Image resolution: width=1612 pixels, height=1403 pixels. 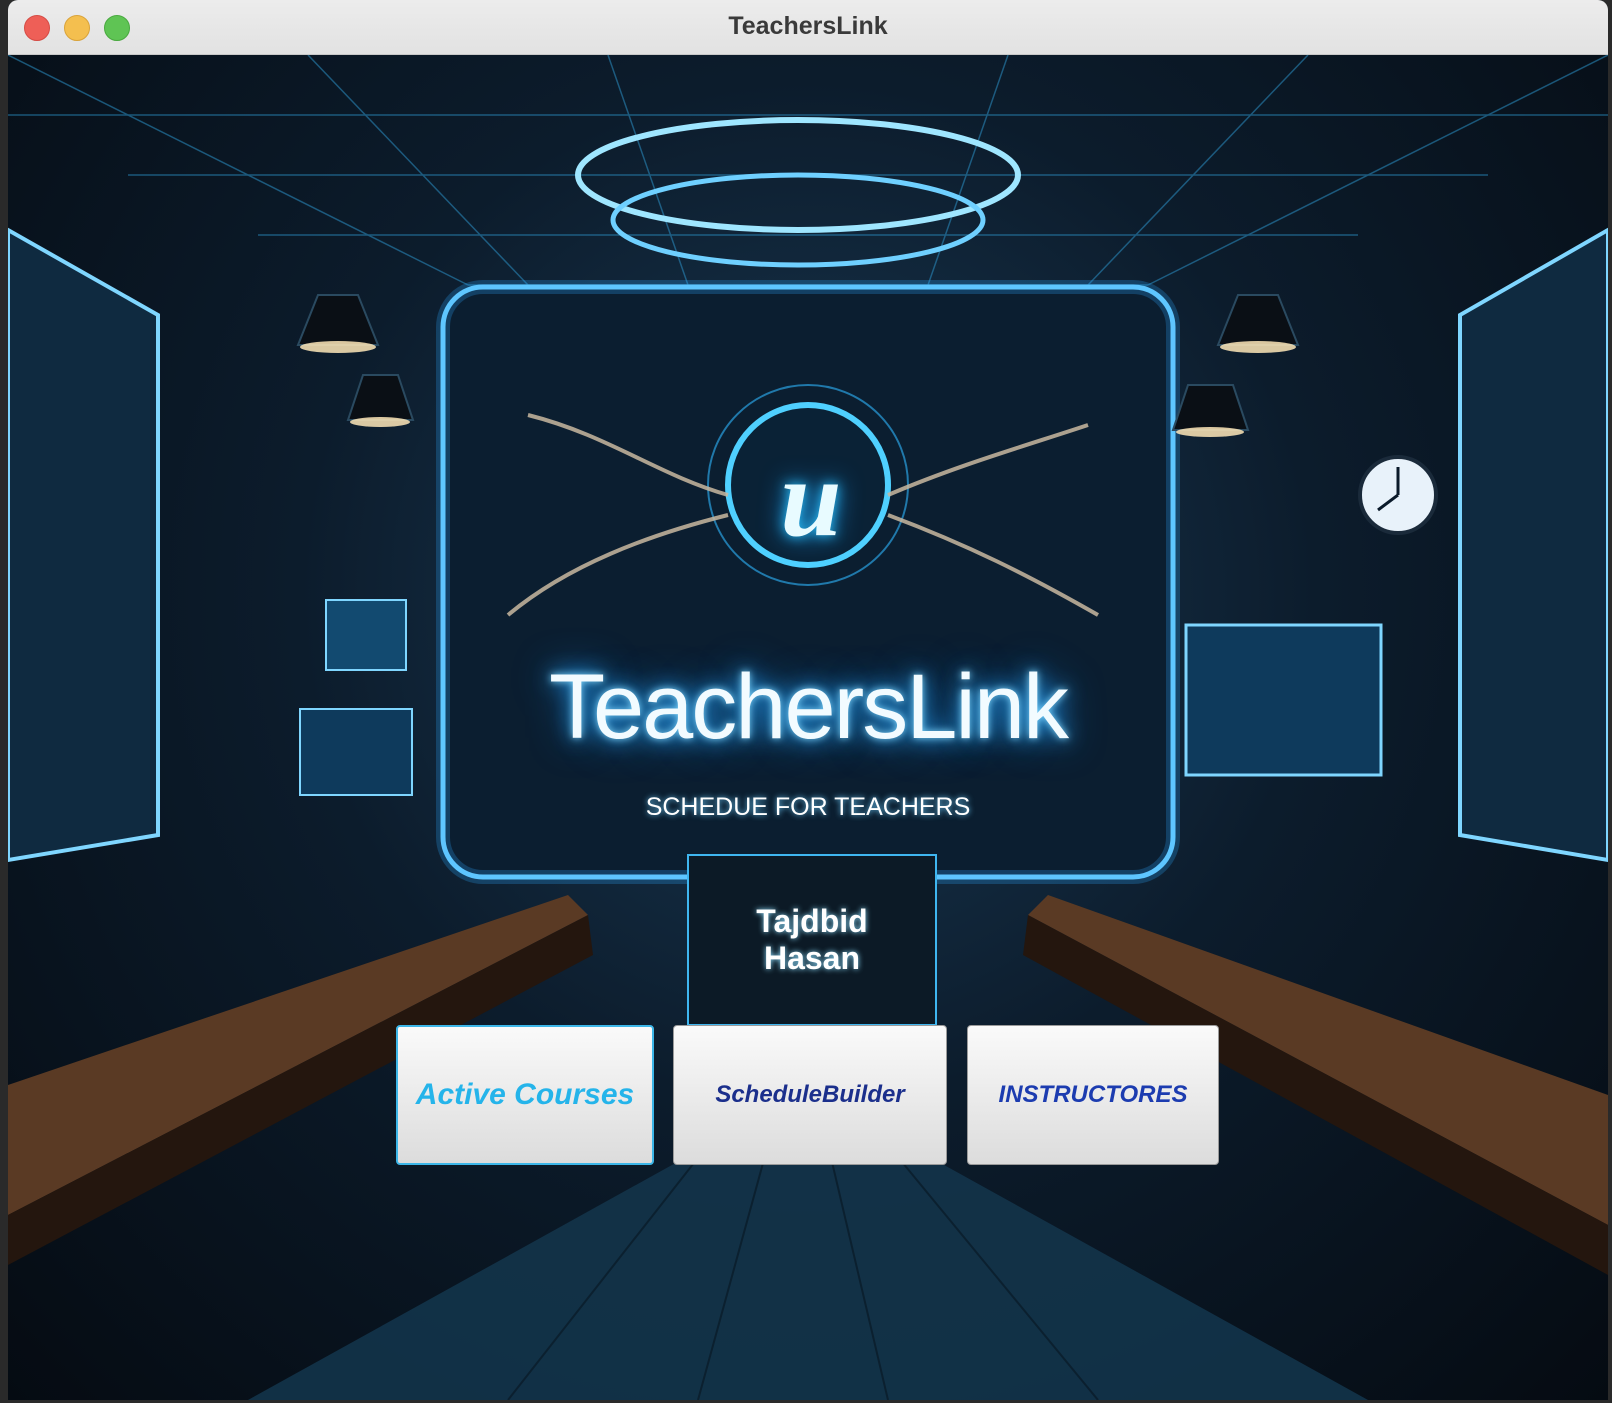 What do you see at coordinates (810, 1095) in the screenshot?
I see `schedule-builder-button: ScheduleBuilder` at bounding box center [810, 1095].